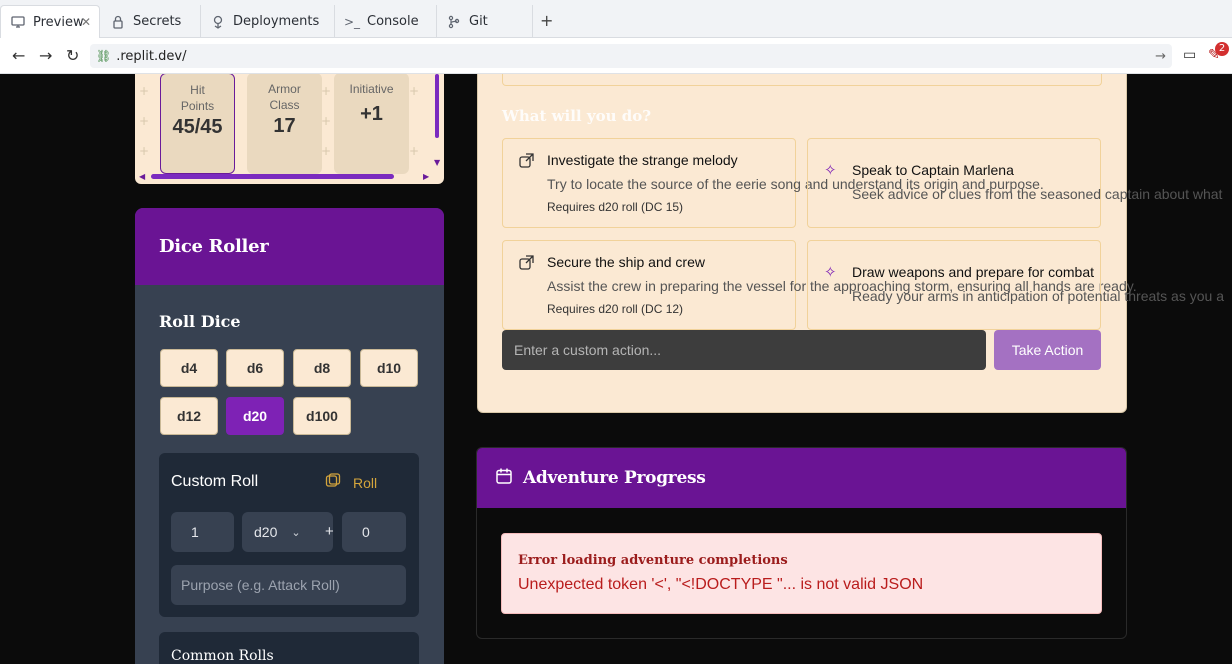  What do you see at coordinates (437, 162) in the screenshot?
I see `scroll-down-icon: ▼` at bounding box center [437, 162].